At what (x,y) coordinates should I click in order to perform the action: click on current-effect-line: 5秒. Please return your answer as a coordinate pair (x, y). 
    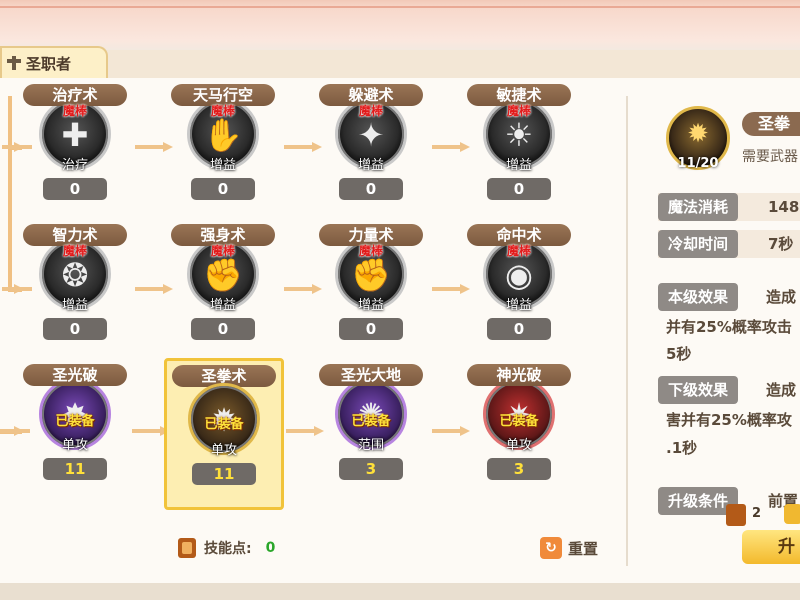
    Looking at the image, I should click on (679, 354).